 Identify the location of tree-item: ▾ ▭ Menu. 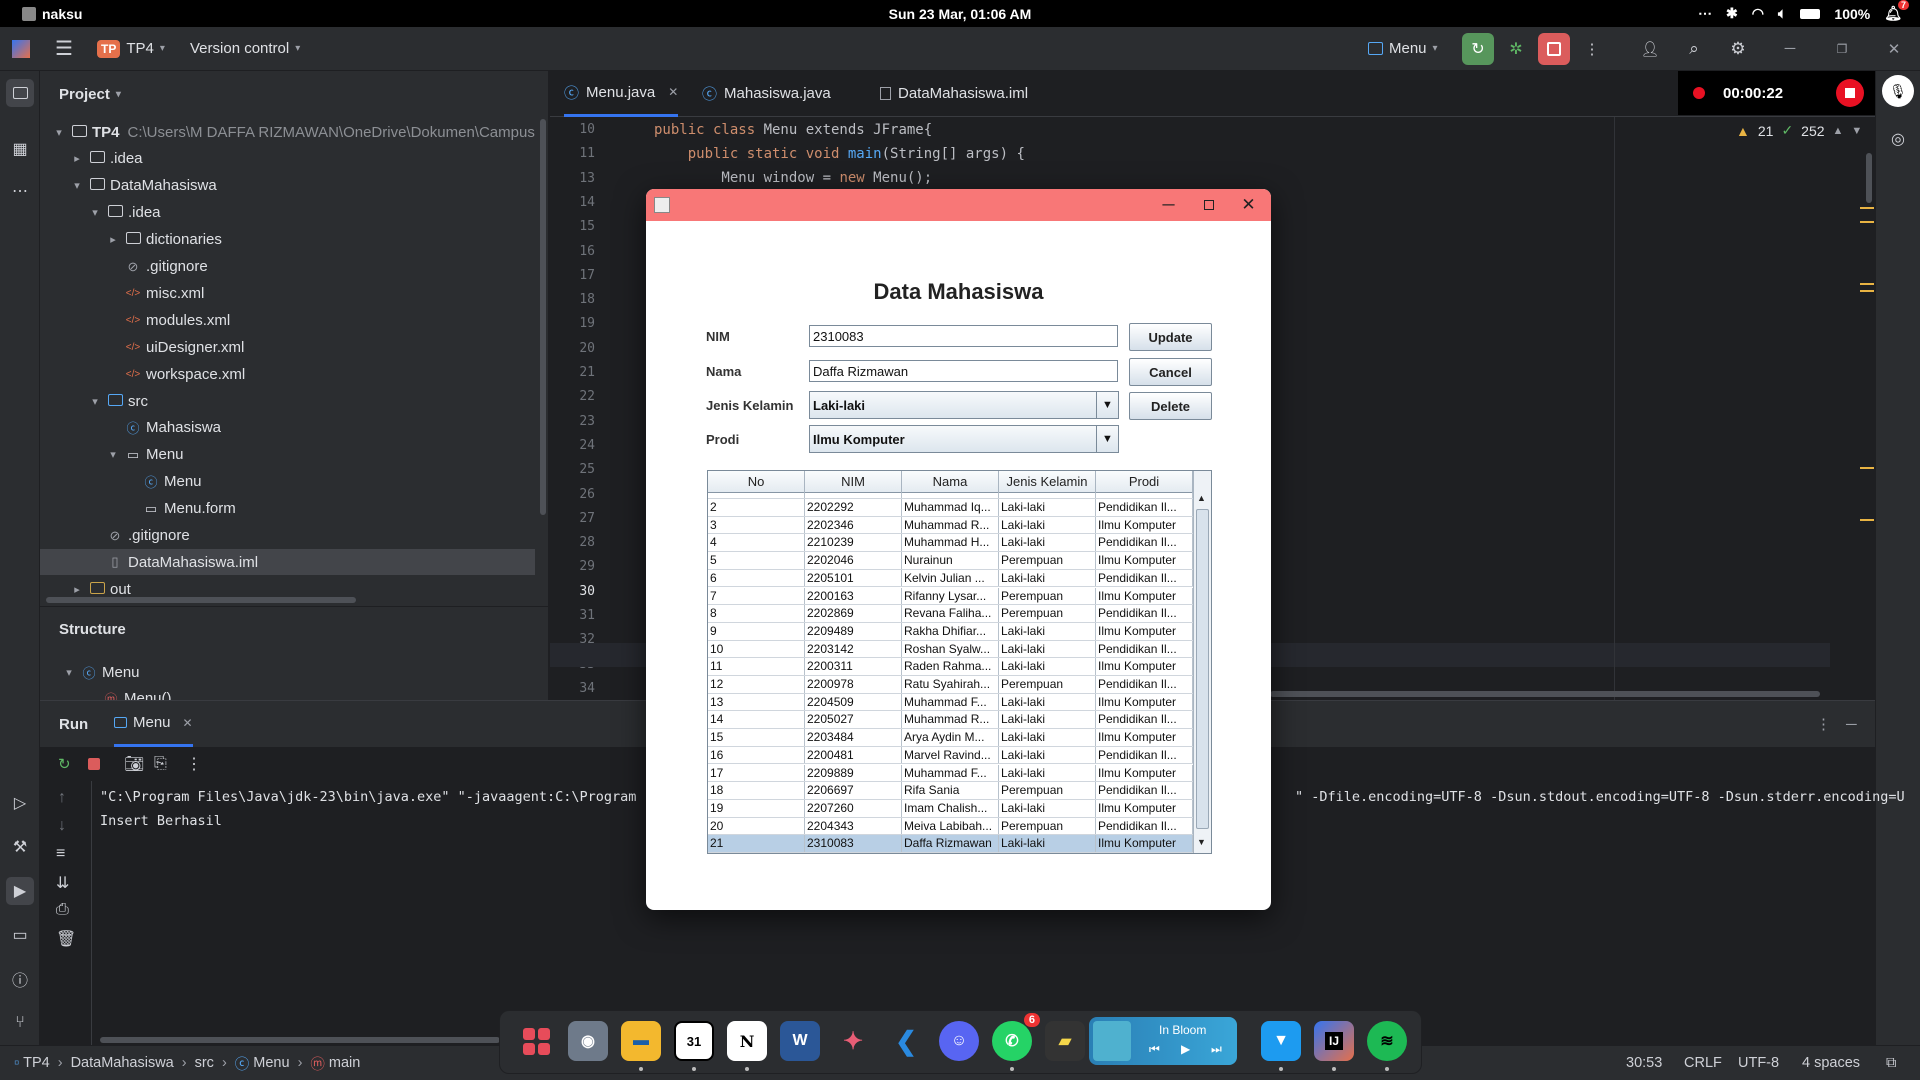
(287, 455).